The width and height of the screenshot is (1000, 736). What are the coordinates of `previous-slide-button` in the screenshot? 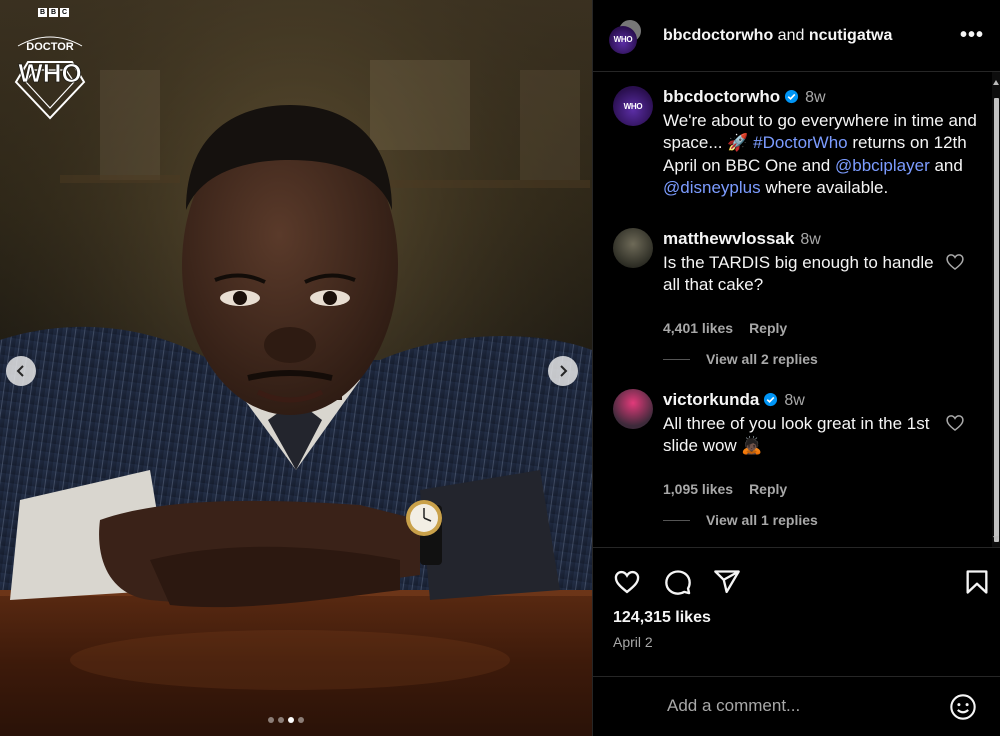 It's located at (21, 371).